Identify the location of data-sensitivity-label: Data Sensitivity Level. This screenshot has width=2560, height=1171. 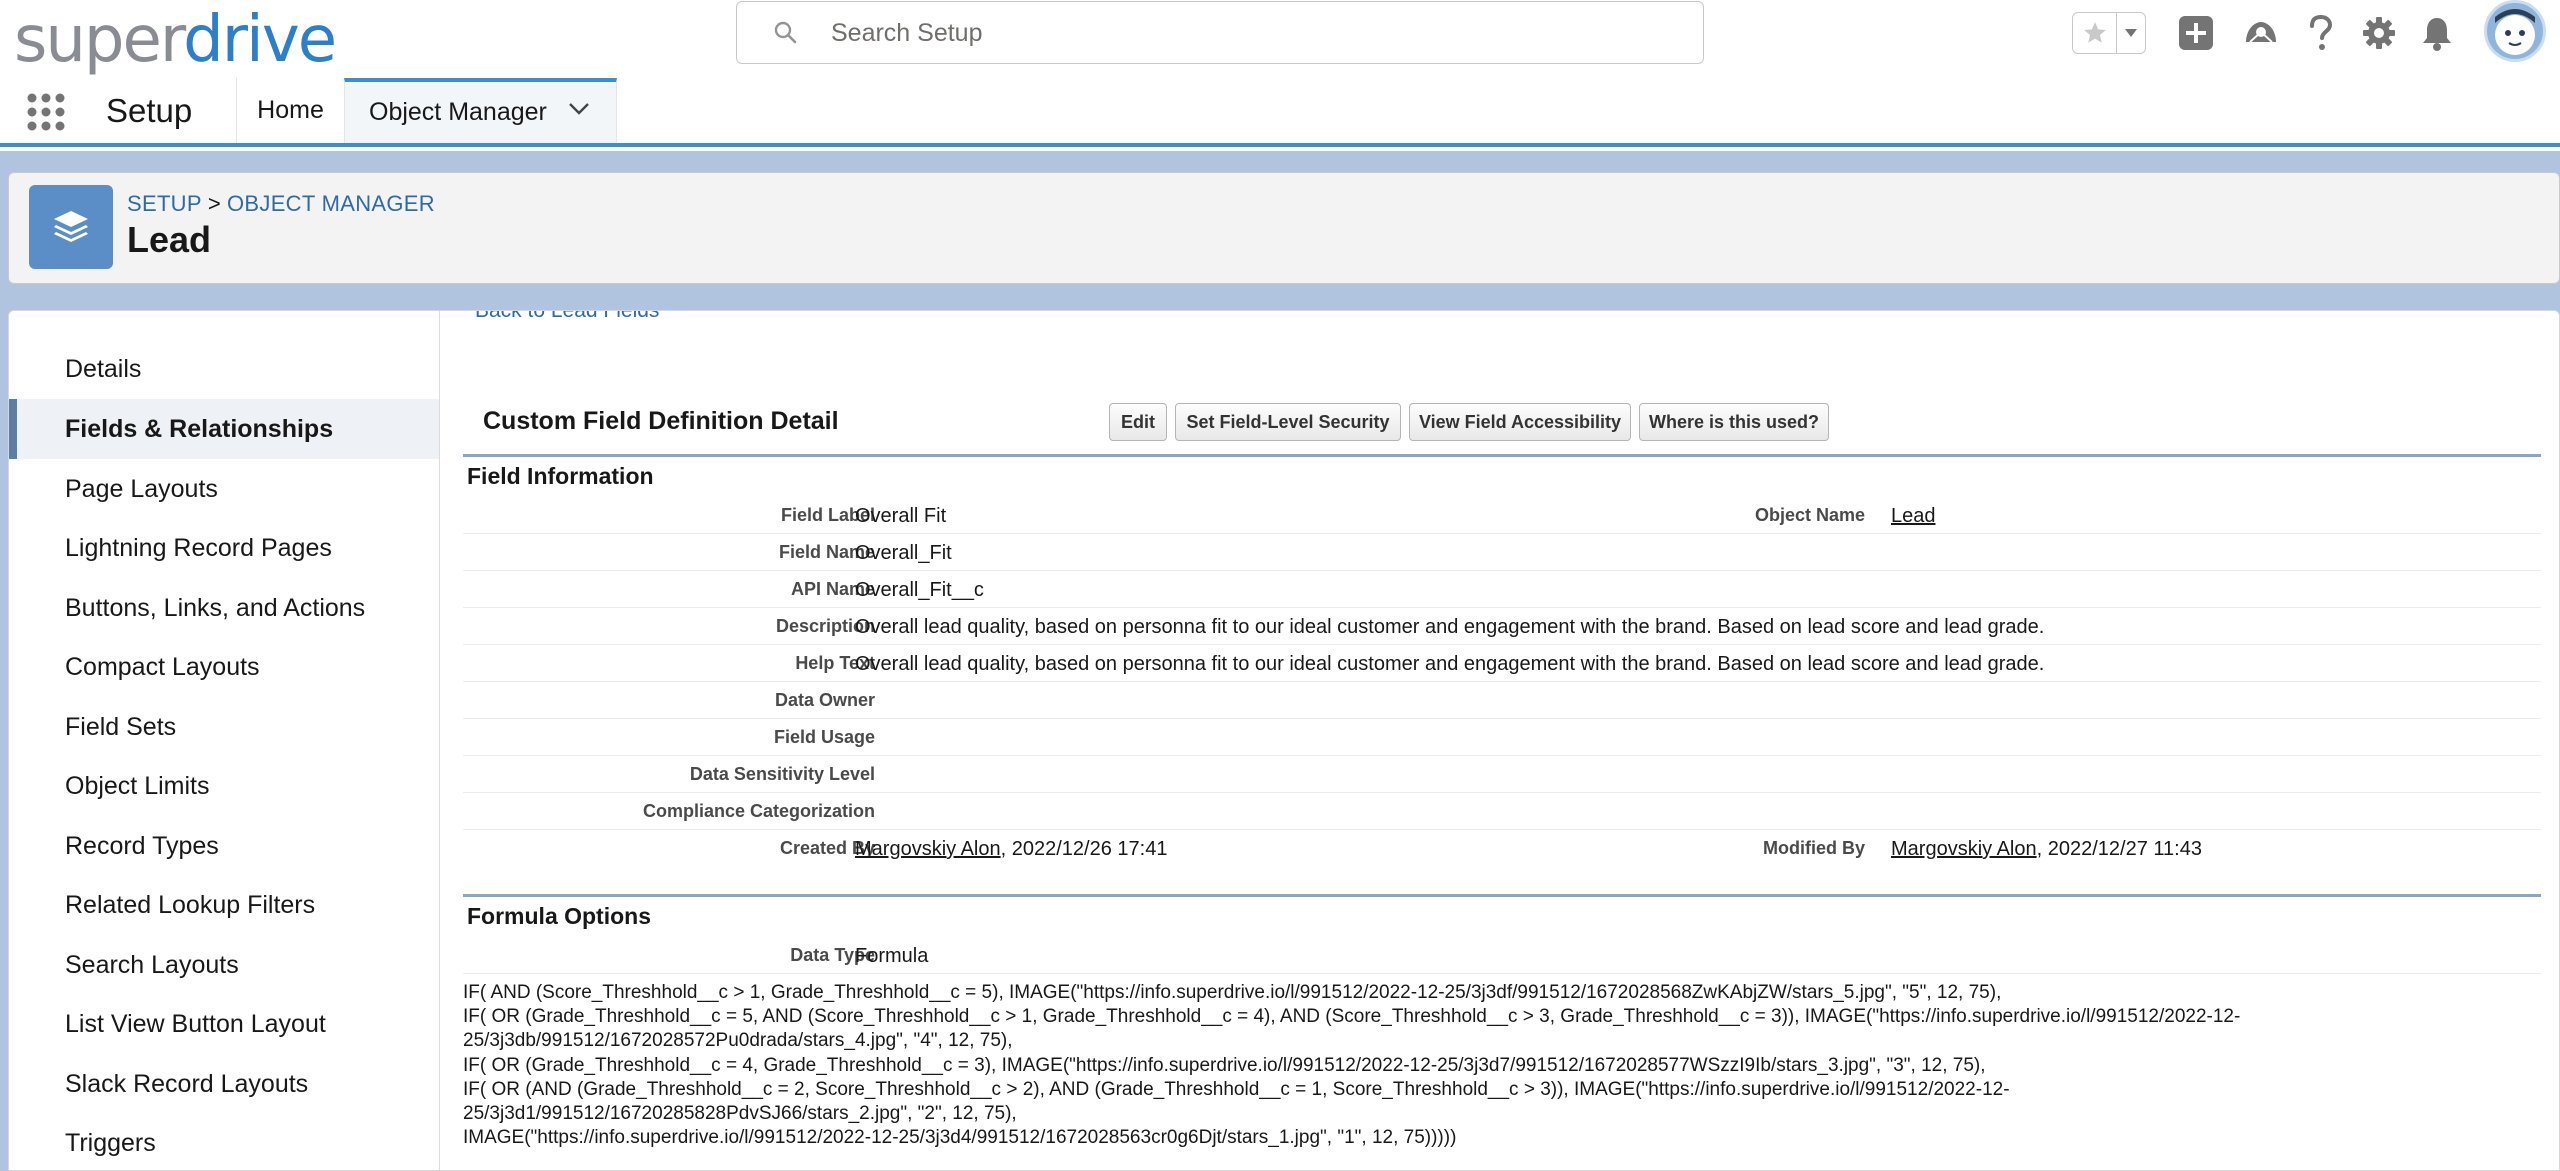
(782, 774).